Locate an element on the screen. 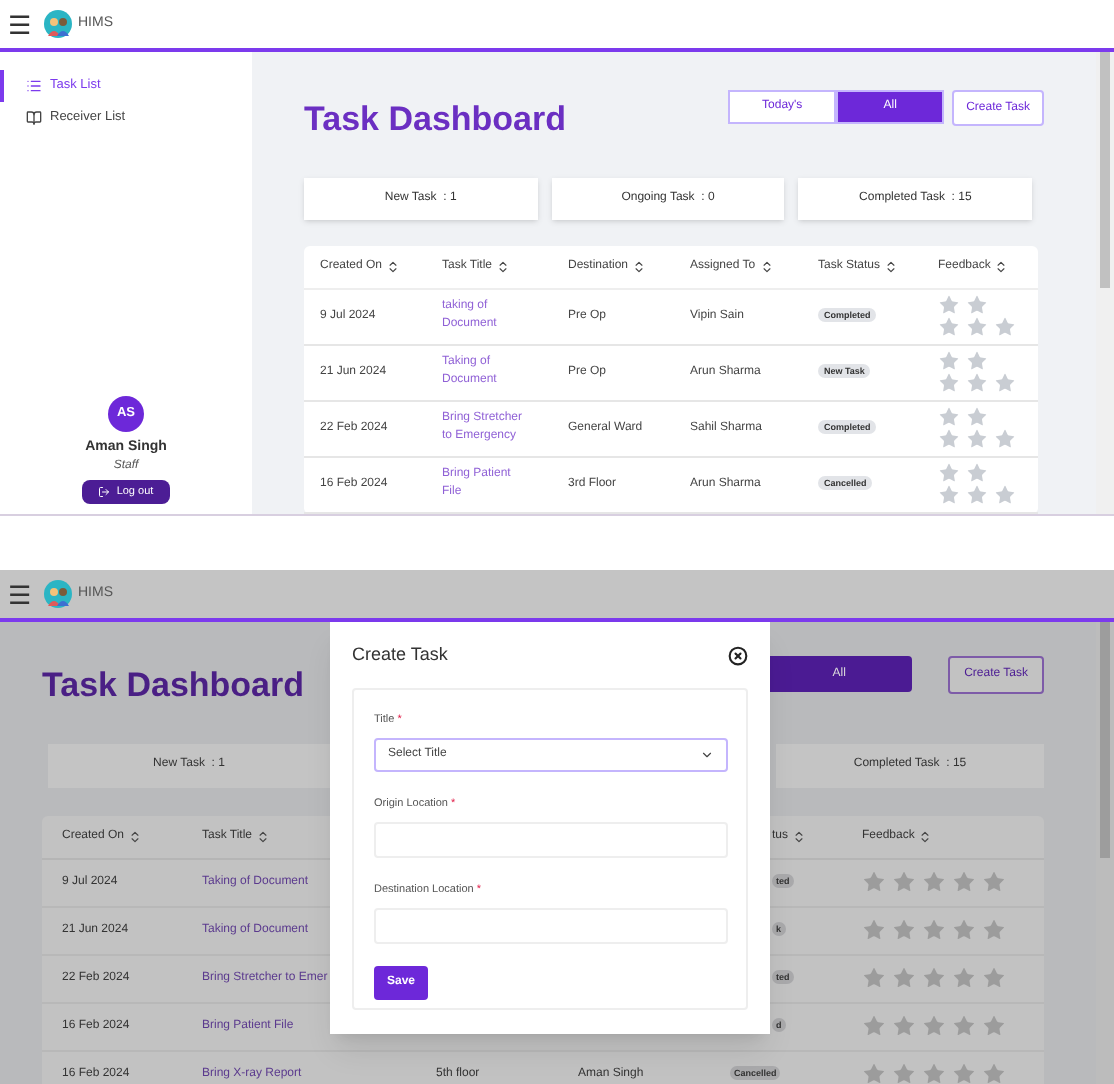 This screenshot has width=1114, height=1084. book-icon is located at coordinates (34, 118).